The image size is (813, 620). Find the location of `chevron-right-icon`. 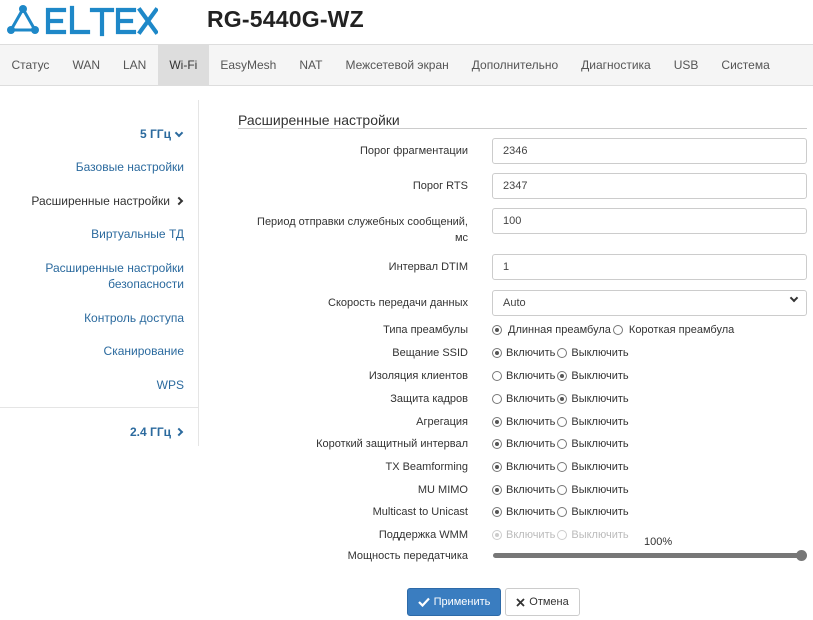

chevron-right-icon is located at coordinates (179, 432).